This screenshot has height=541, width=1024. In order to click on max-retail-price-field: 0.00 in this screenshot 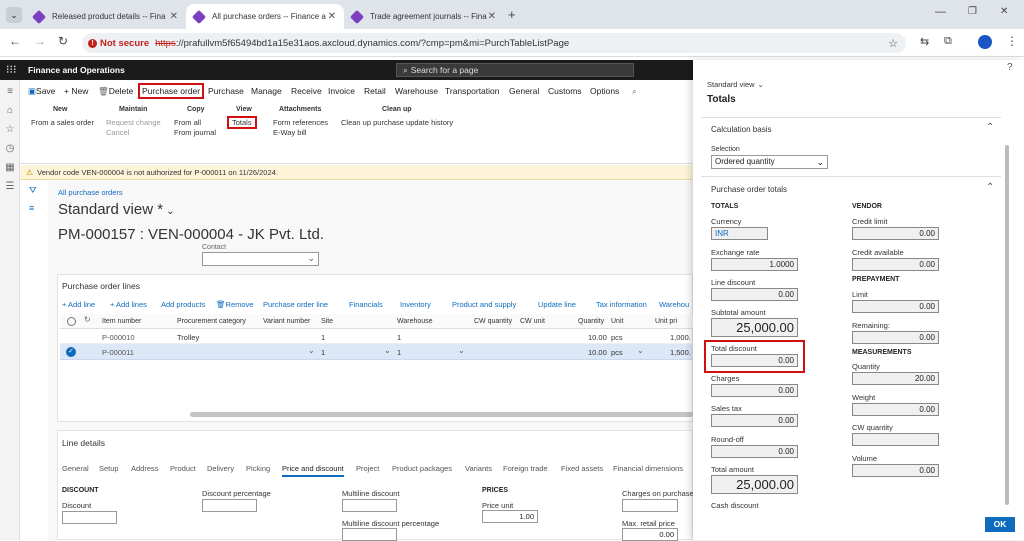, I will do `click(650, 534)`.